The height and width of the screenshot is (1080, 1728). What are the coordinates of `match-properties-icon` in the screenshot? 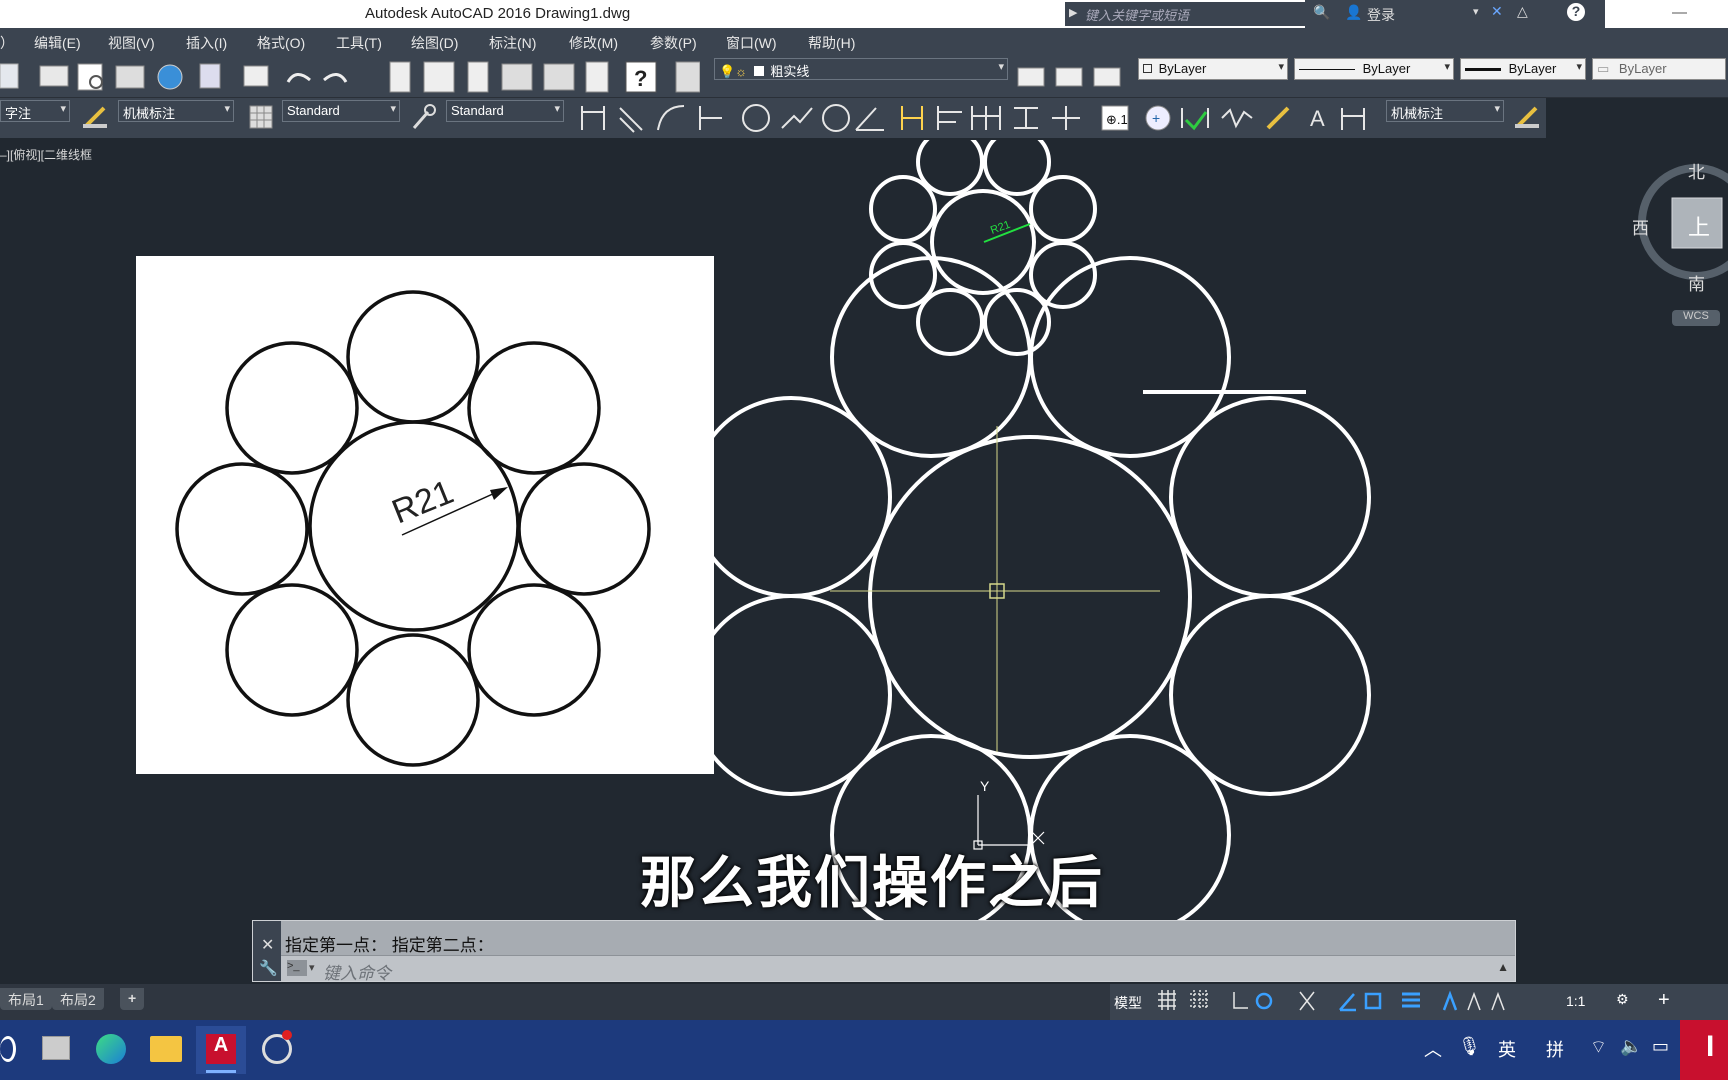 It's located at (210, 76).